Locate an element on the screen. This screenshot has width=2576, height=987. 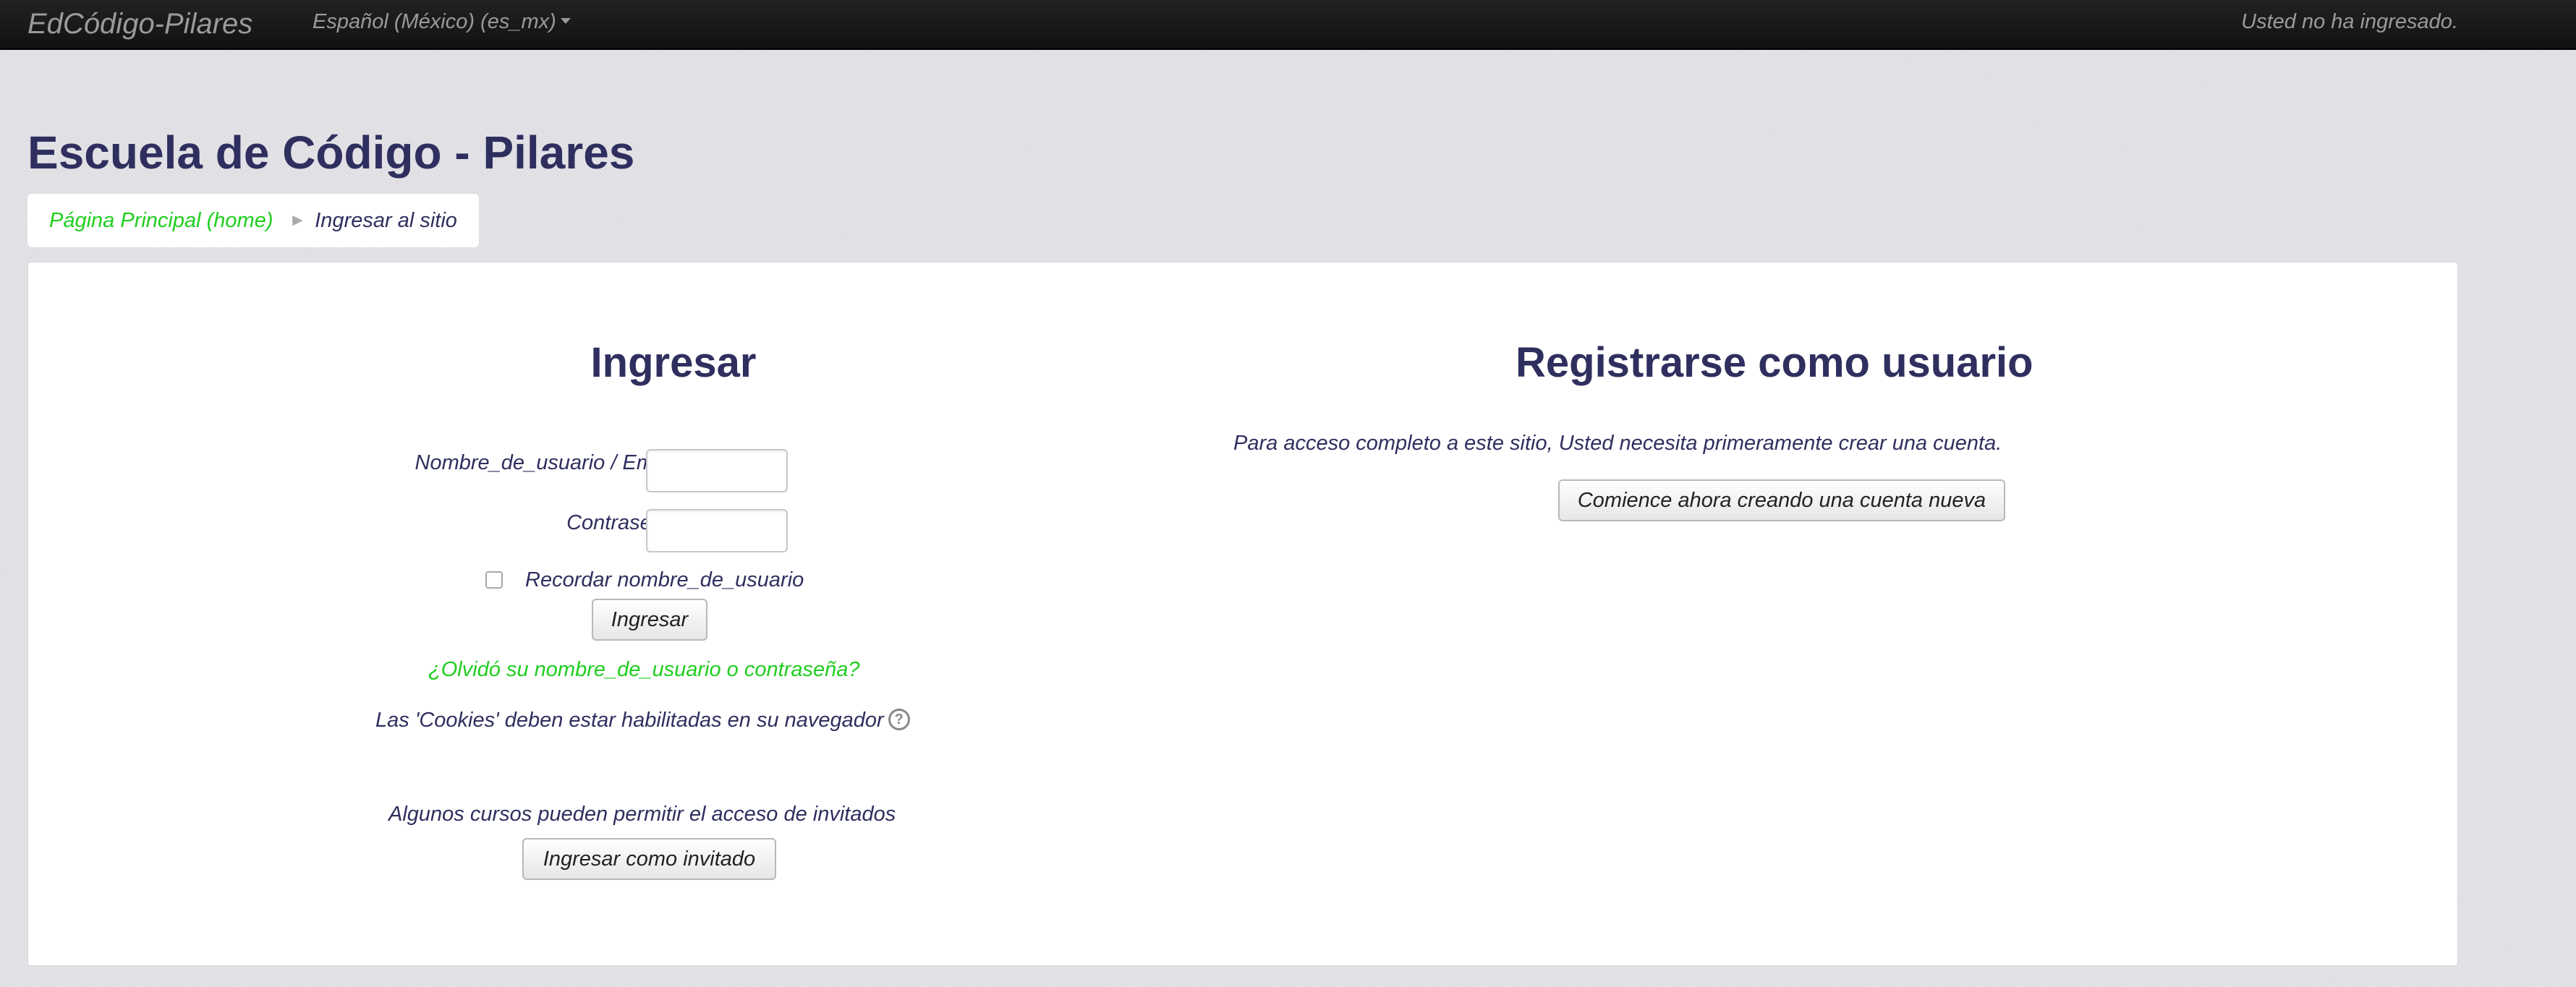
page-title: Escuela de Código - Pilares is located at coordinates (331, 153).